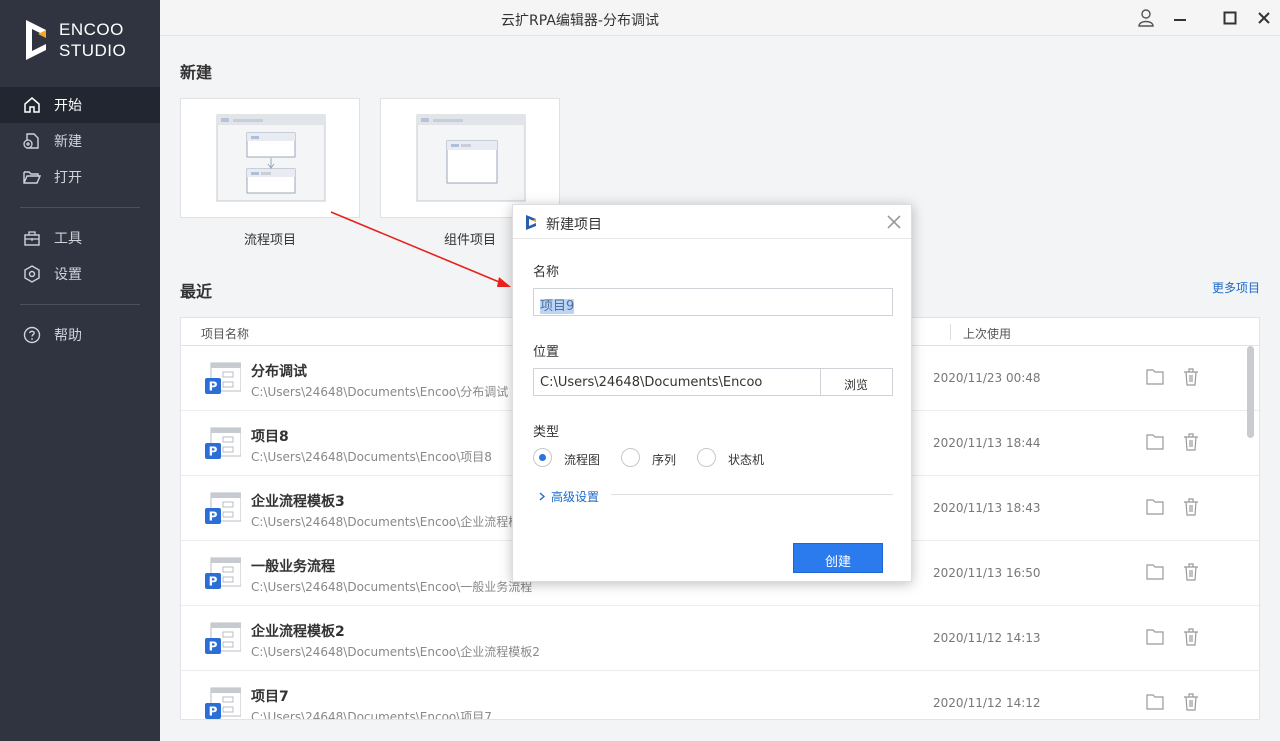 The width and height of the screenshot is (1280, 741). I want to click on maximize-button, so click(1230, 18).